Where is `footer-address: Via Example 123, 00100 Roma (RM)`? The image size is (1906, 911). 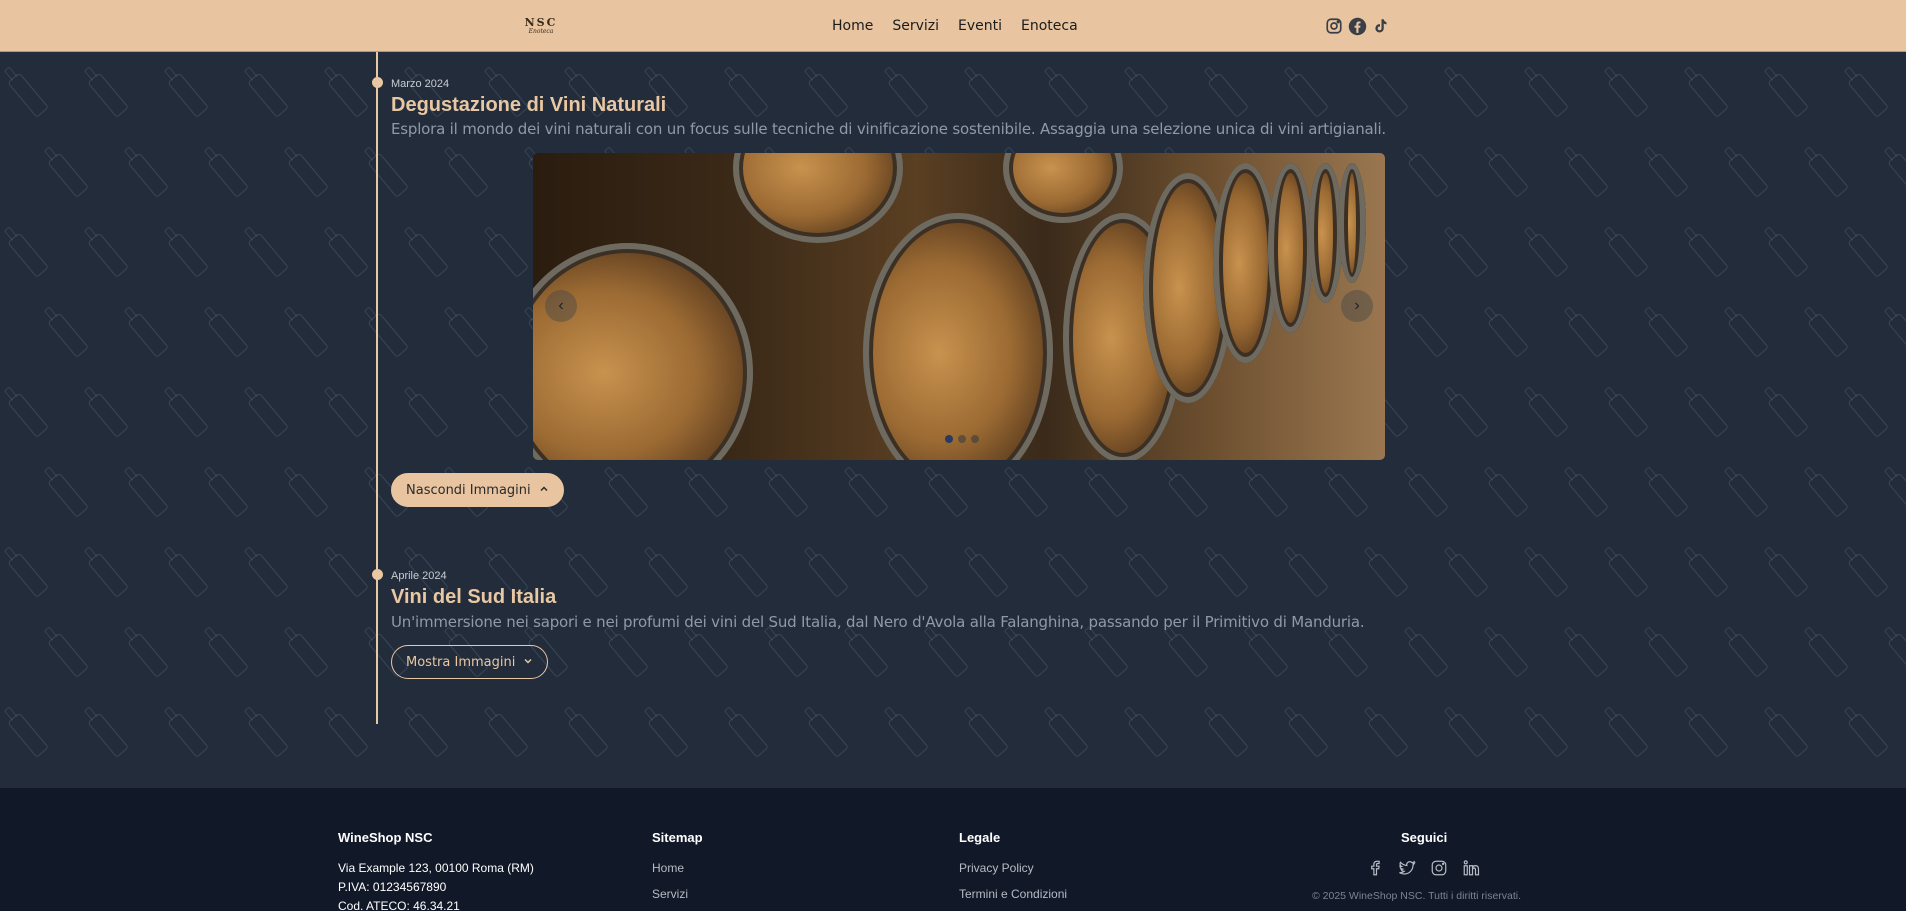
footer-address: Via Example 123, 00100 Roma (RM) is located at coordinates (436, 868).